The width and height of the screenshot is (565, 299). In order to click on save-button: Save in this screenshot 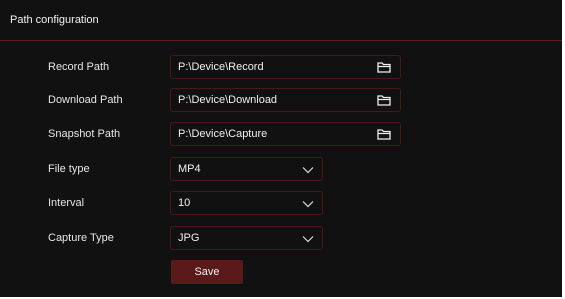, I will do `click(207, 272)`.